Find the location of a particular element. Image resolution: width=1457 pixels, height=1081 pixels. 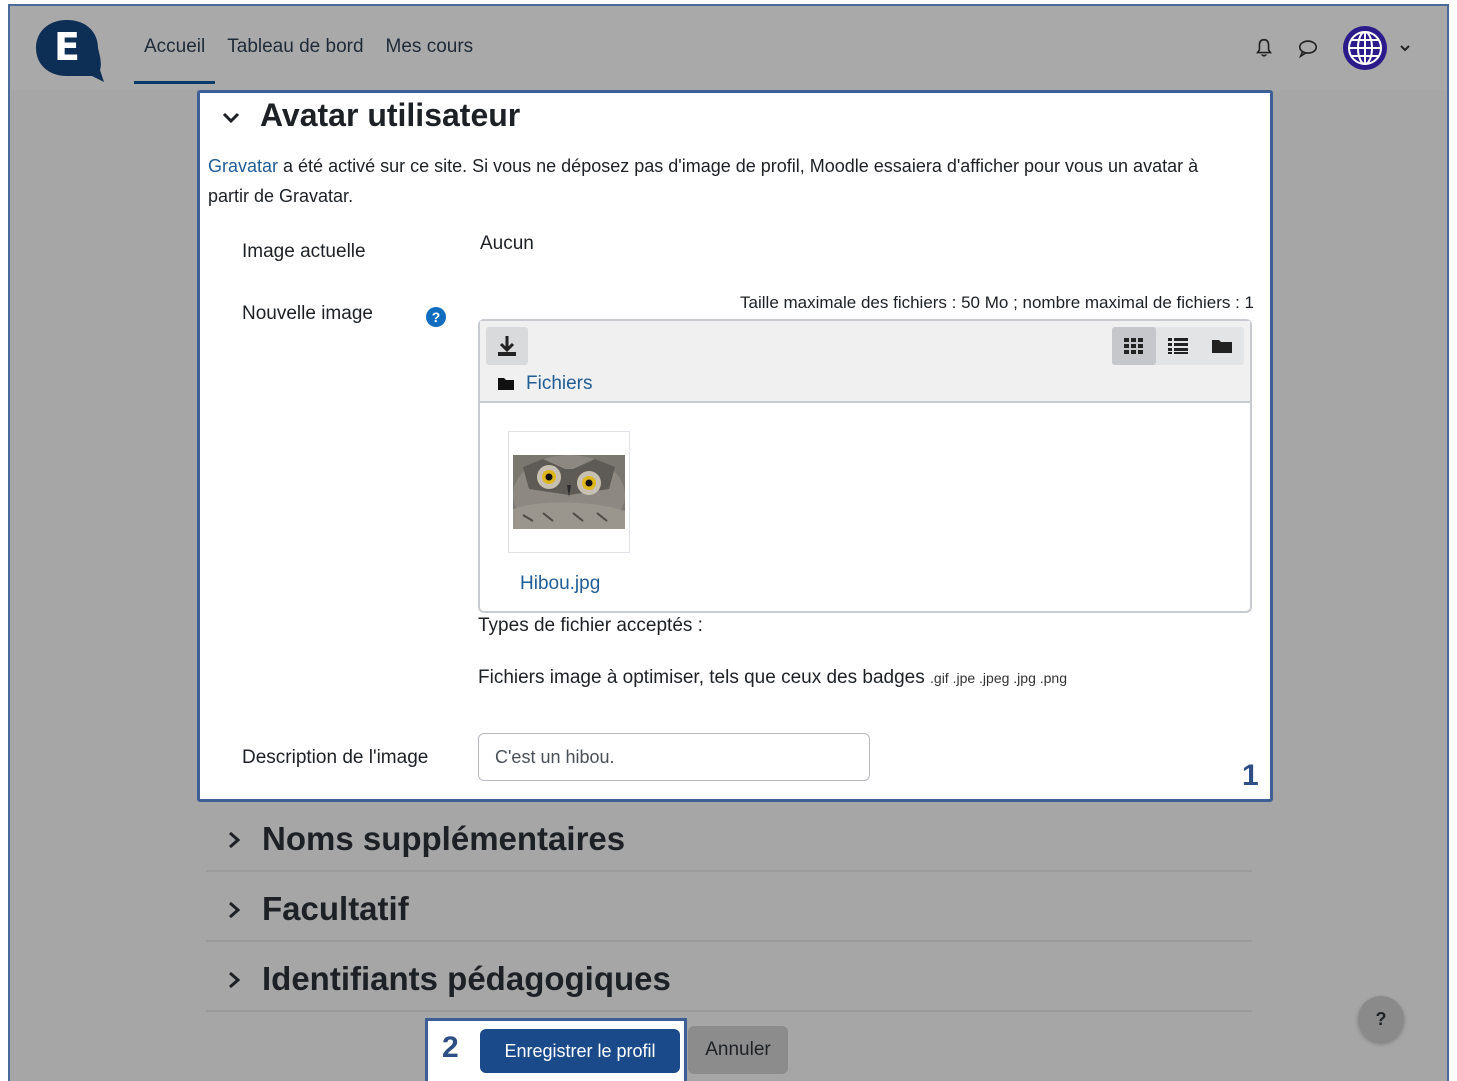

file-picker: Fichiers Hibou.jpg is located at coordinates (865, 466).